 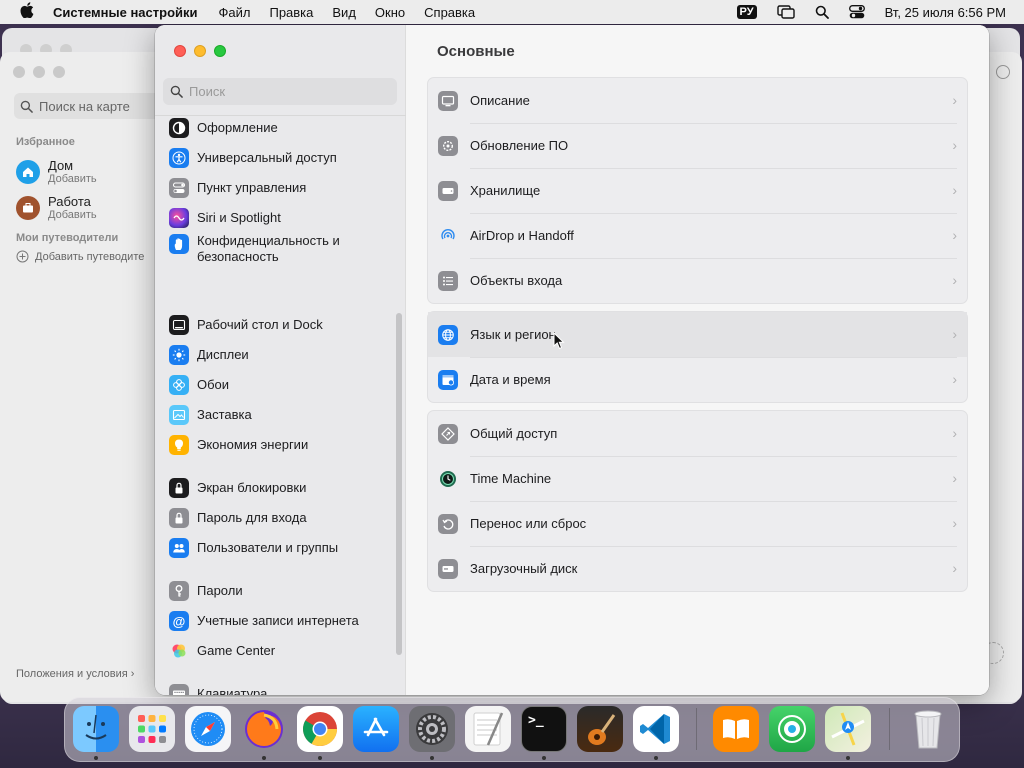 I want to click on row-software-update: Обновление ПО ›, so click(x=697, y=145).